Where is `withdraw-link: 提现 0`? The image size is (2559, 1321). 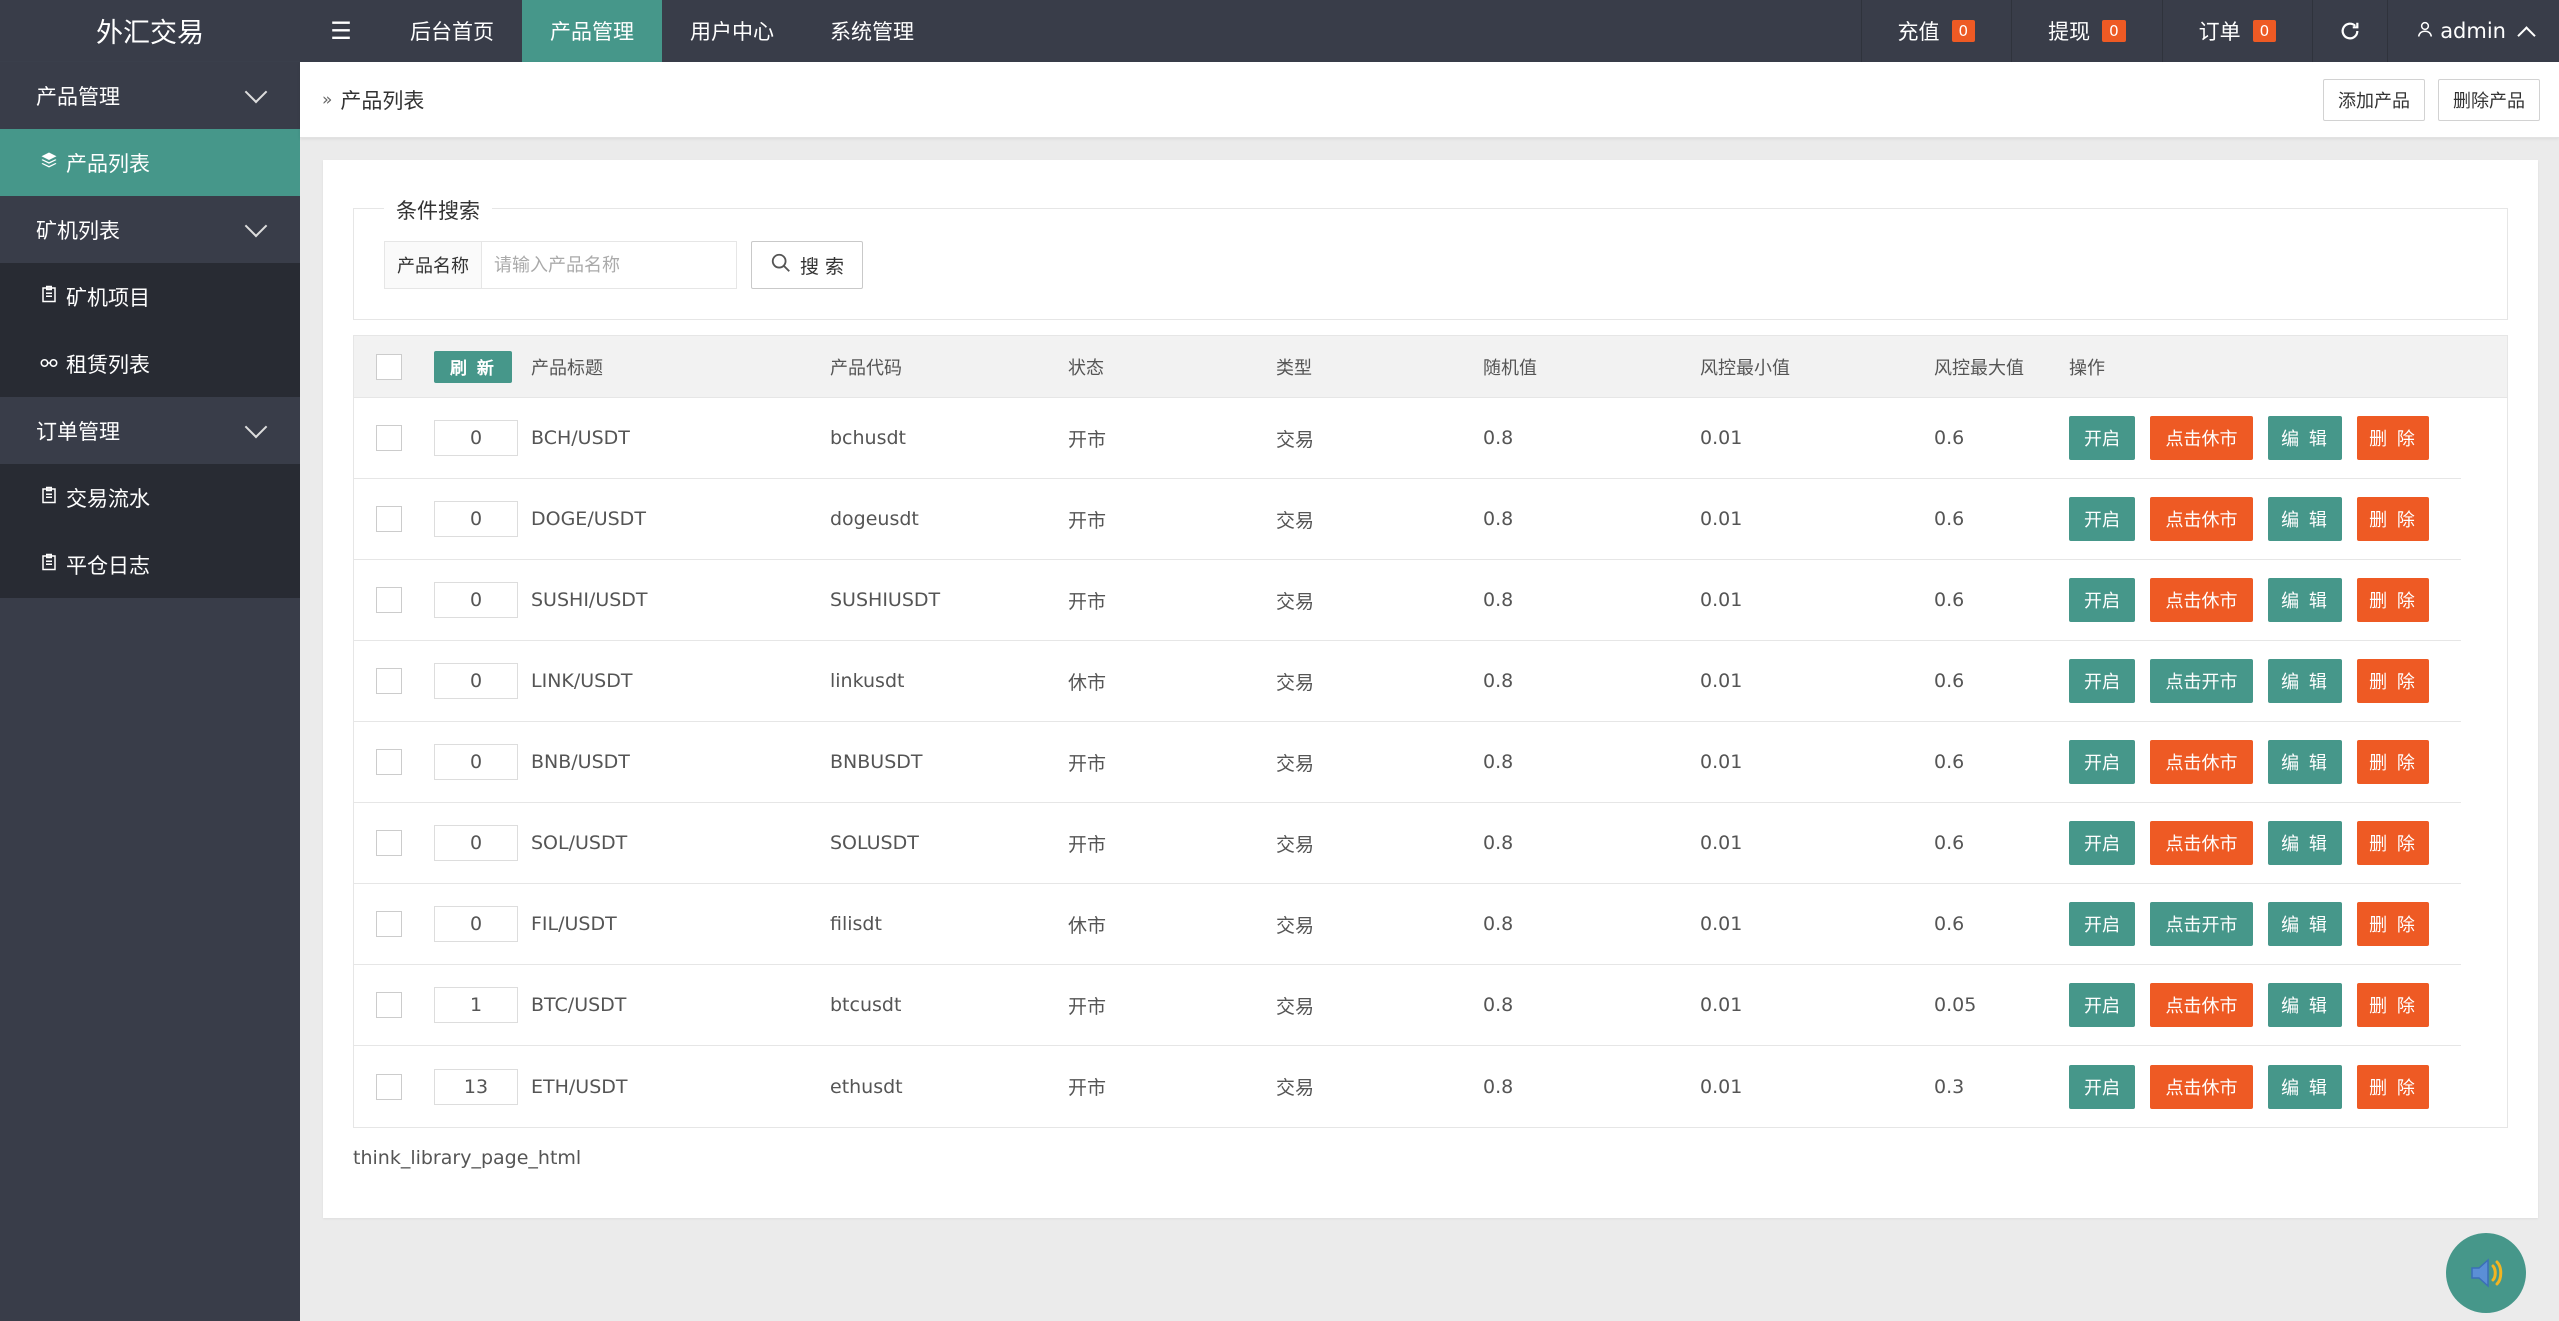 withdraw-link: 提现 0 is located at coordinates (2086, 31).